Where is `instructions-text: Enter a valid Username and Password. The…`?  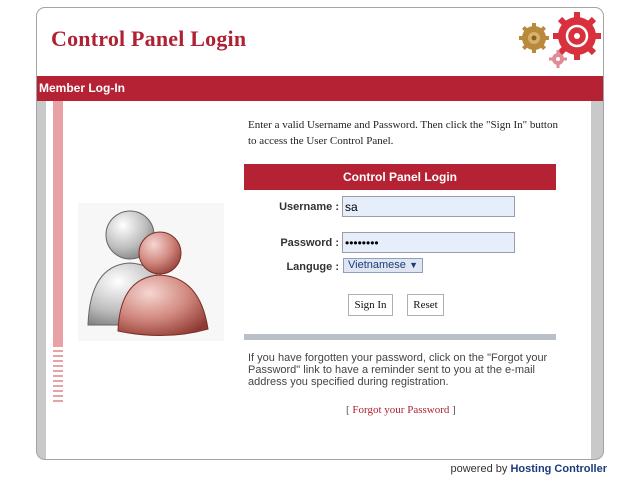
instructions-text: Enter a valid Username and Password. The… is located at coordinates (403, 133).